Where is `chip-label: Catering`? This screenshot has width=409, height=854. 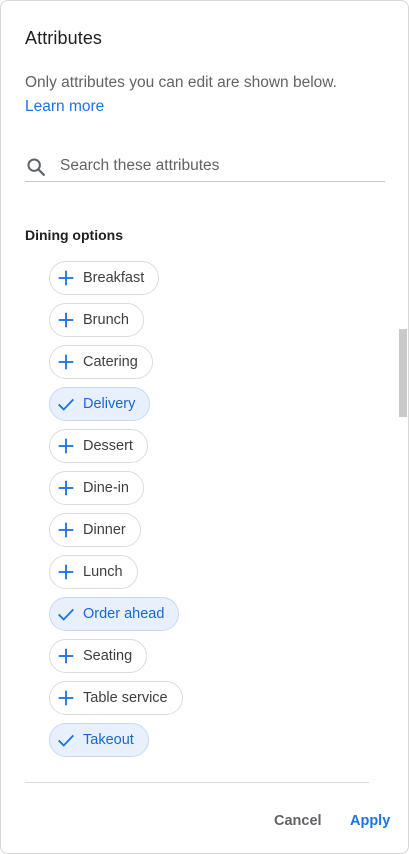 chip-label: Catering is located at coordinates (110, 362).